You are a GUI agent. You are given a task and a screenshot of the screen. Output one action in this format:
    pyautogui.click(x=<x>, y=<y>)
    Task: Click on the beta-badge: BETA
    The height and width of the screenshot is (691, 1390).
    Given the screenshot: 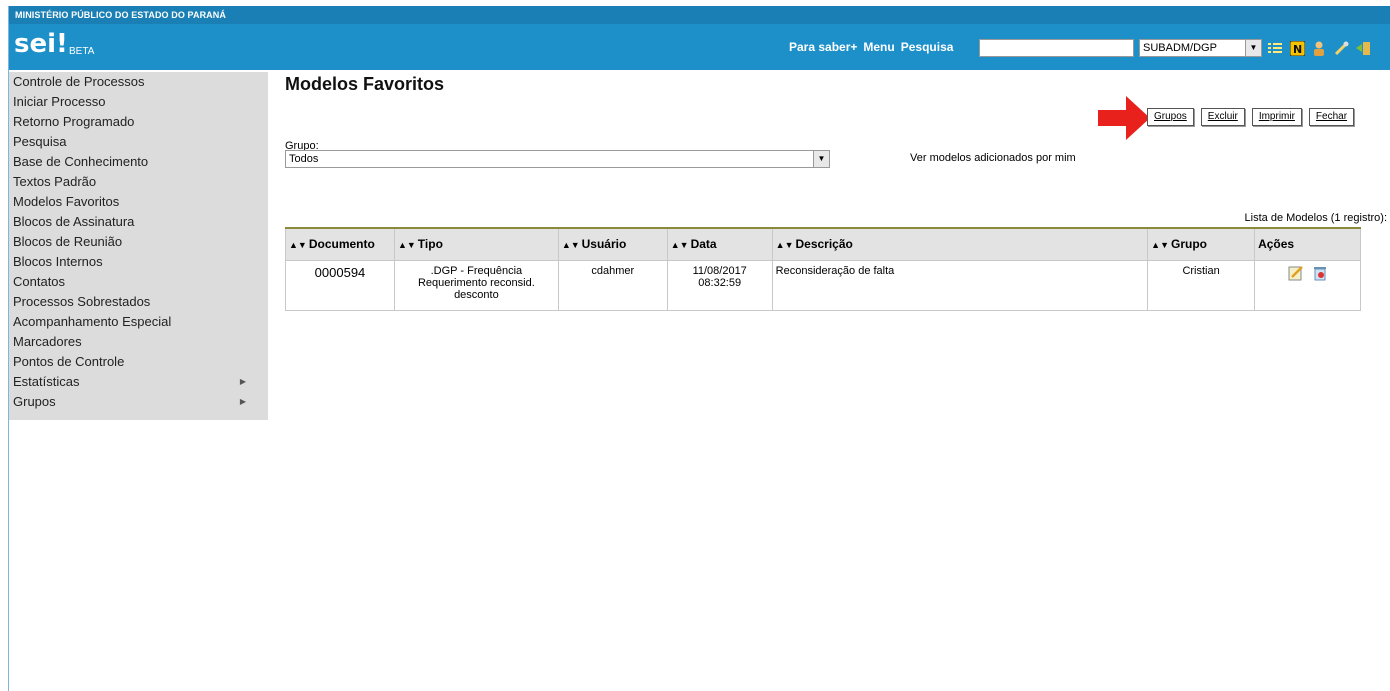 What is the action you would take?
    pyautogui.click(x=82, y=51)
    